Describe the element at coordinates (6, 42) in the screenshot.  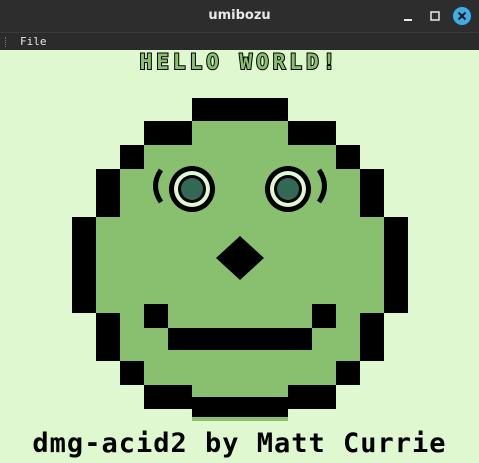
I see `menu-grip-icon` at that location.